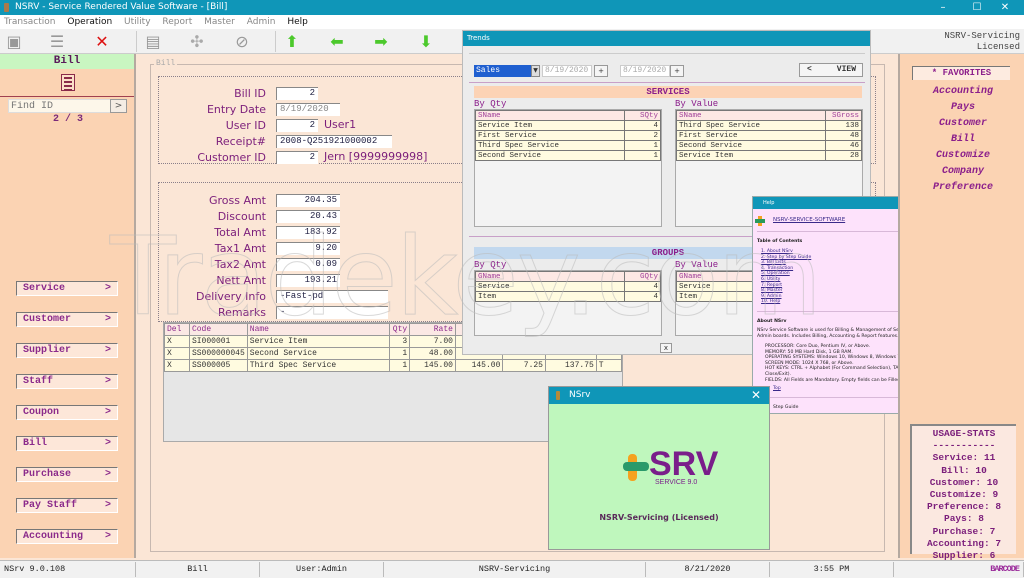 The image size is (1024, 578). I want to click on from-date-field: 8/19/2020, so click(567, 71).